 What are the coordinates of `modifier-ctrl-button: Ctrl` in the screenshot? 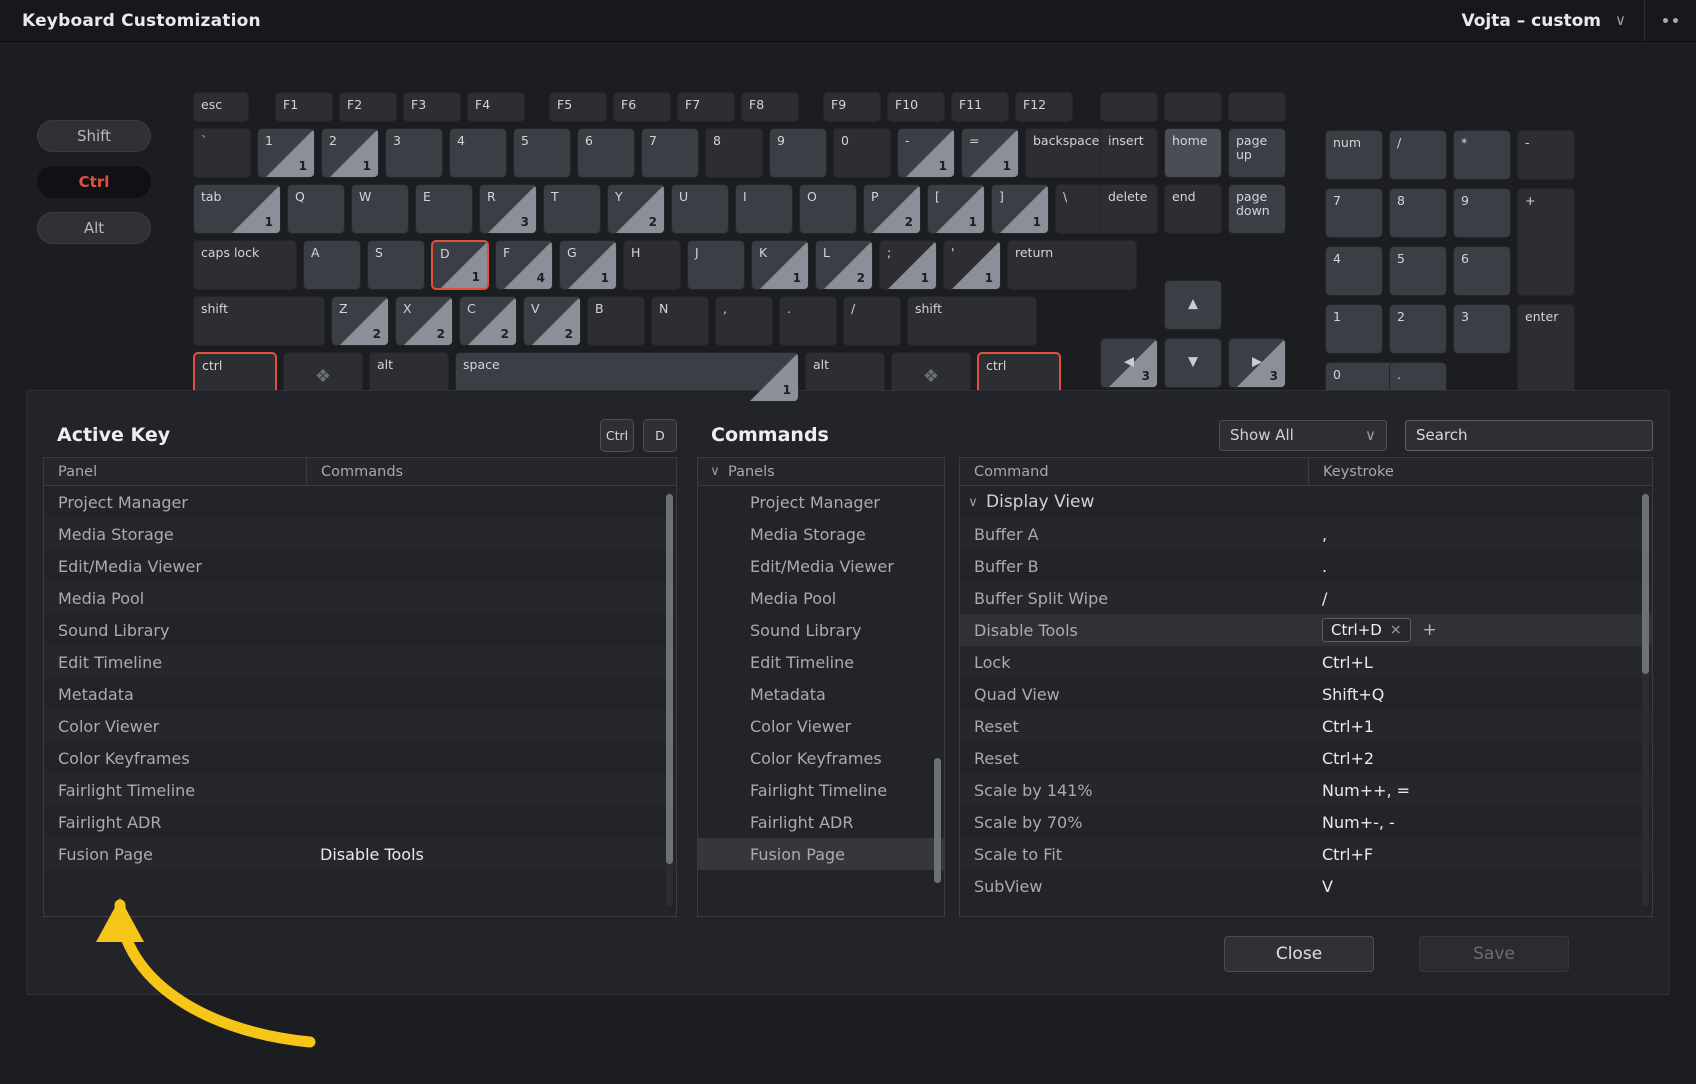 It's located at (94, 182).